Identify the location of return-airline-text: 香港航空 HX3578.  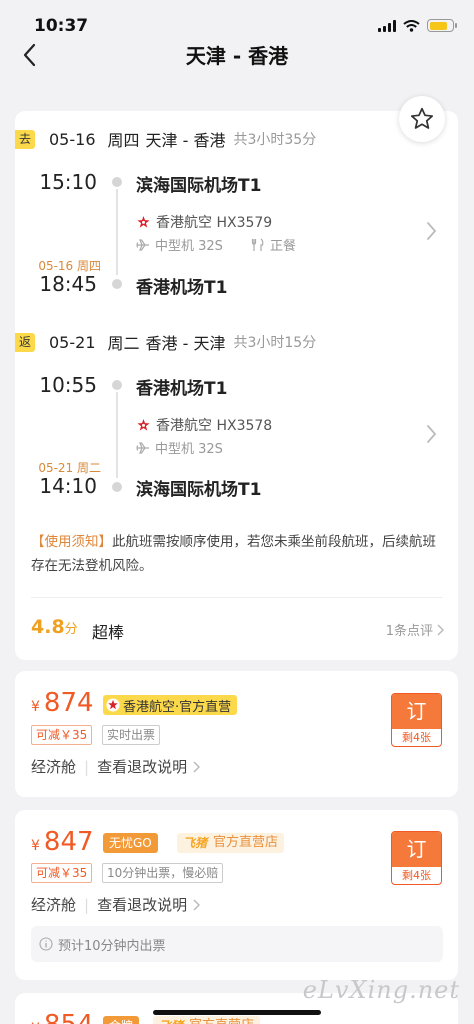
(214, 426).